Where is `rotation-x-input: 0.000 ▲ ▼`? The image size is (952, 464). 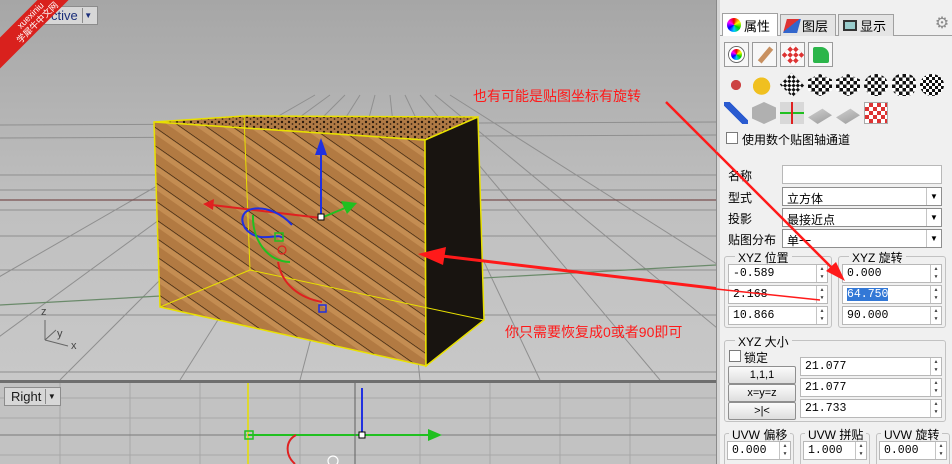
rotation-x-input: 0.000 ▲ ▼ is located at coordinates (892, 273).